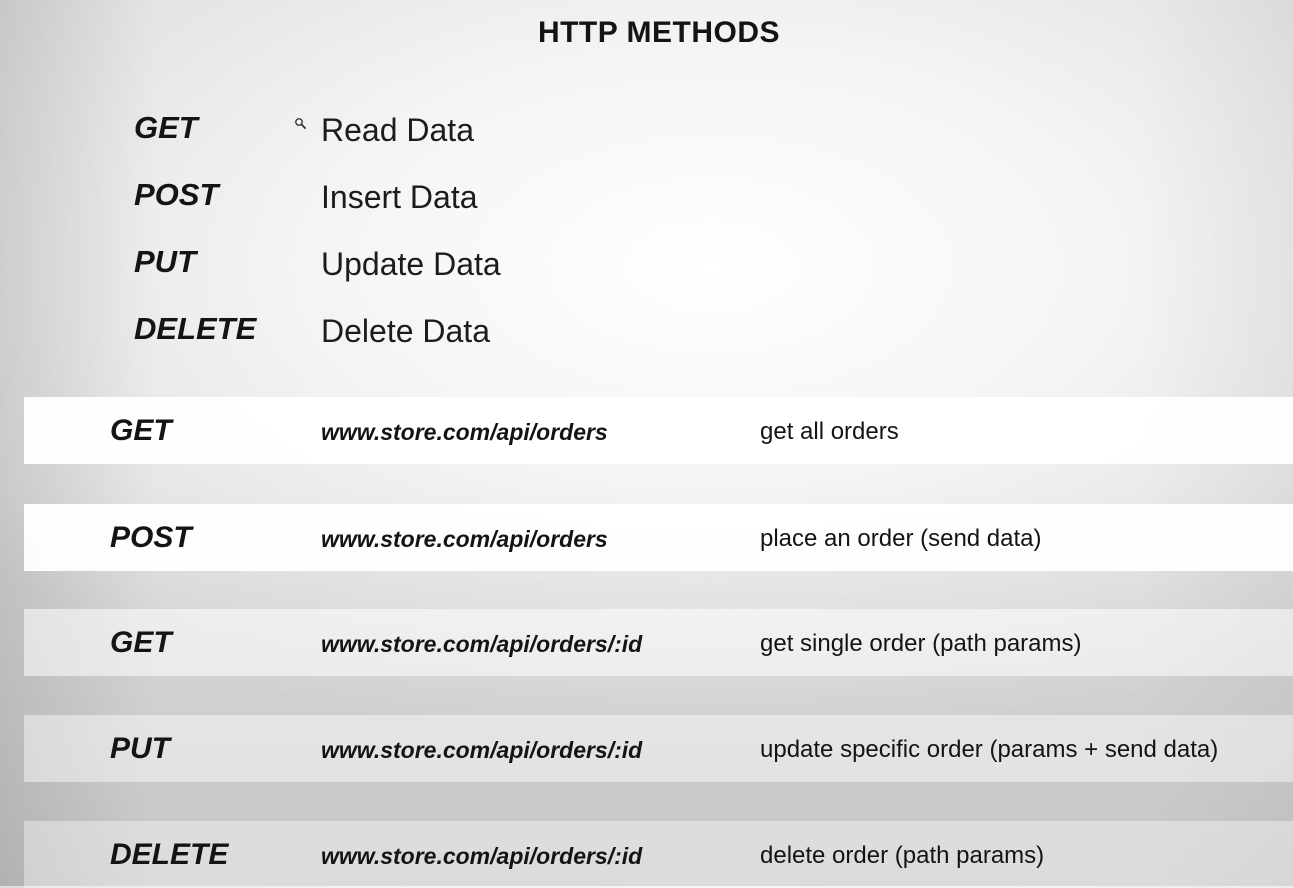 The height and width of the screenshot is (888, 1293). What do you see at coordinates (902, 855) in the screenshot?
I see `endpoint-description: delete order (path params)` at bounding box center [902, 855].